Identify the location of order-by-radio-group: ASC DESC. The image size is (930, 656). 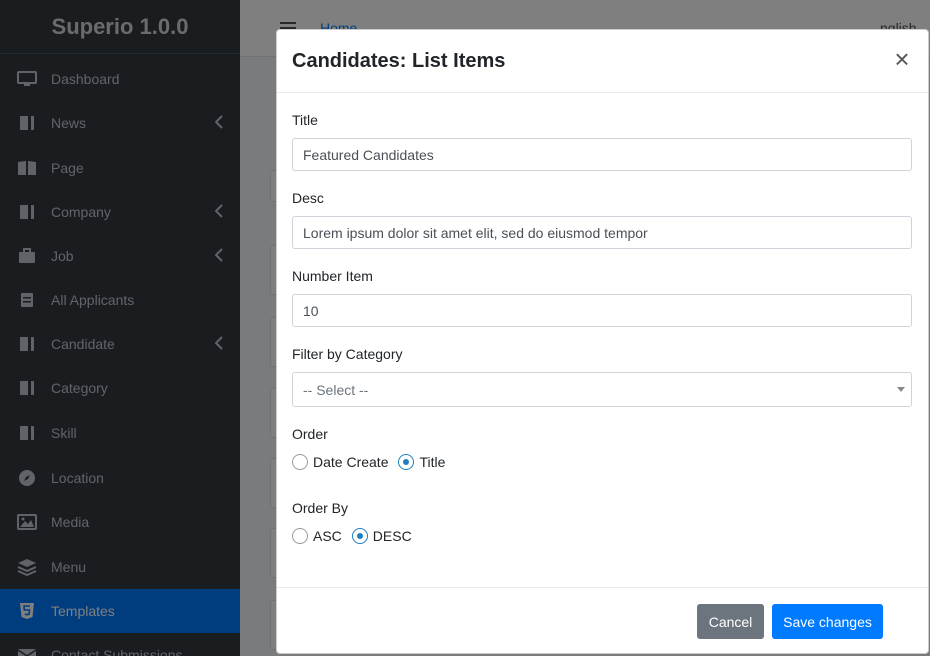
(357, 536).